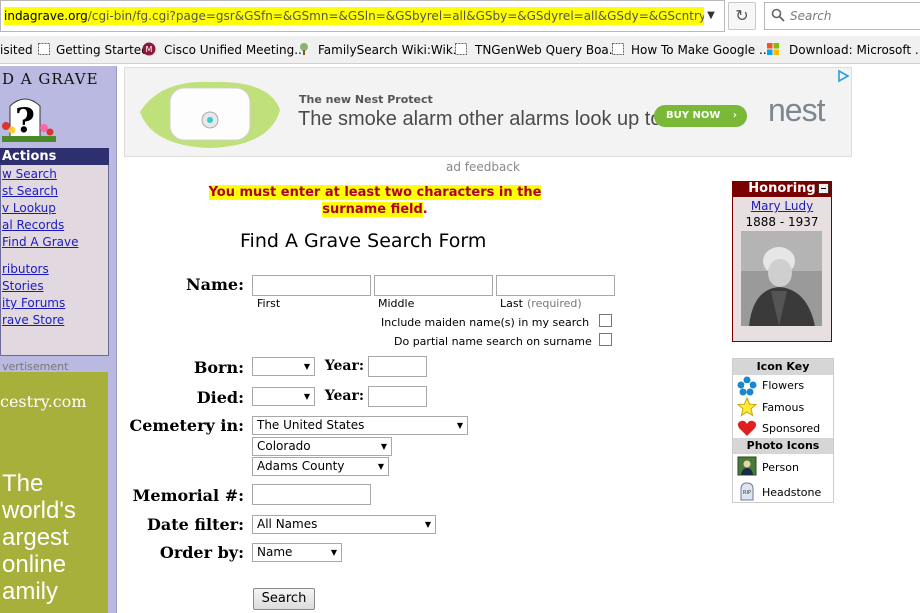 The height and width of the screenshot is (613, 920). Describe the element at coordinates (50, 79) in the screenshot. I see `site-logo-text: D A GRAVE` at that location.